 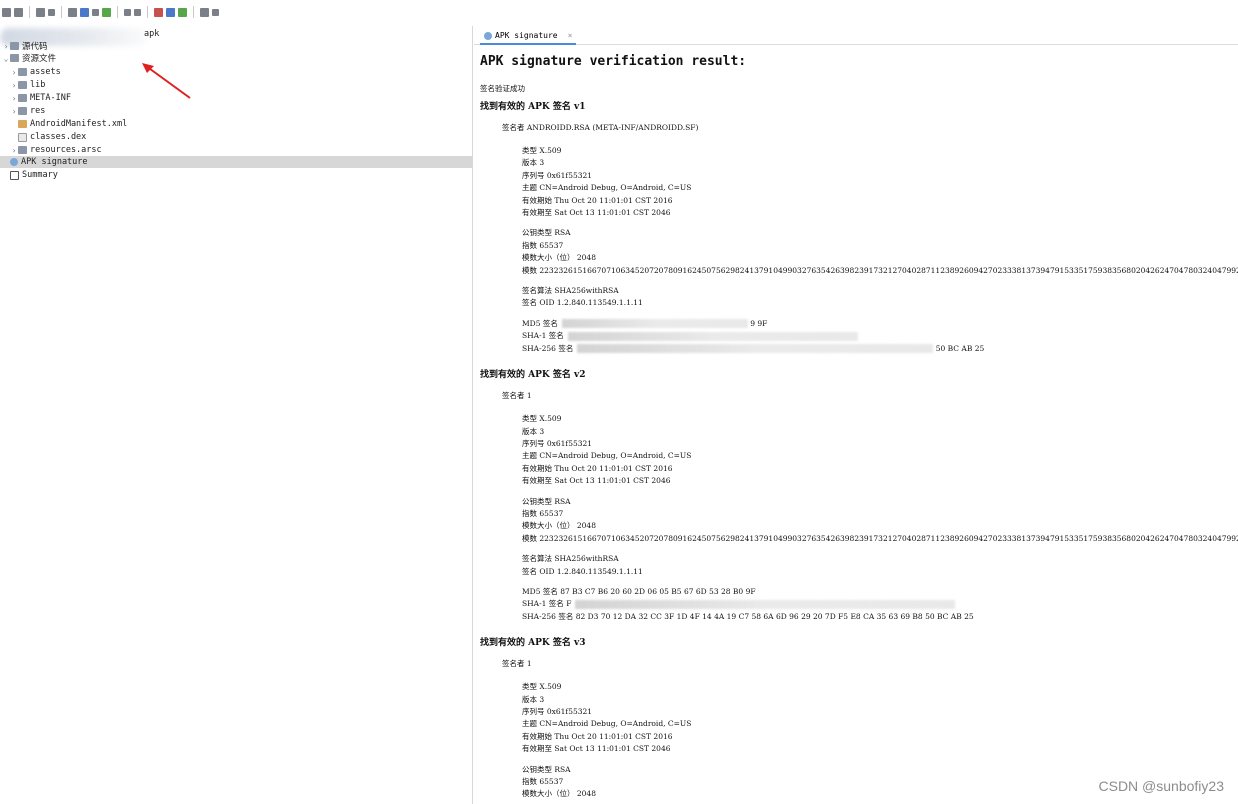 What do you see at coordinates (22, 137) in the screenshot?
I see `dex-file-icon` at bounding box center [22, 137].